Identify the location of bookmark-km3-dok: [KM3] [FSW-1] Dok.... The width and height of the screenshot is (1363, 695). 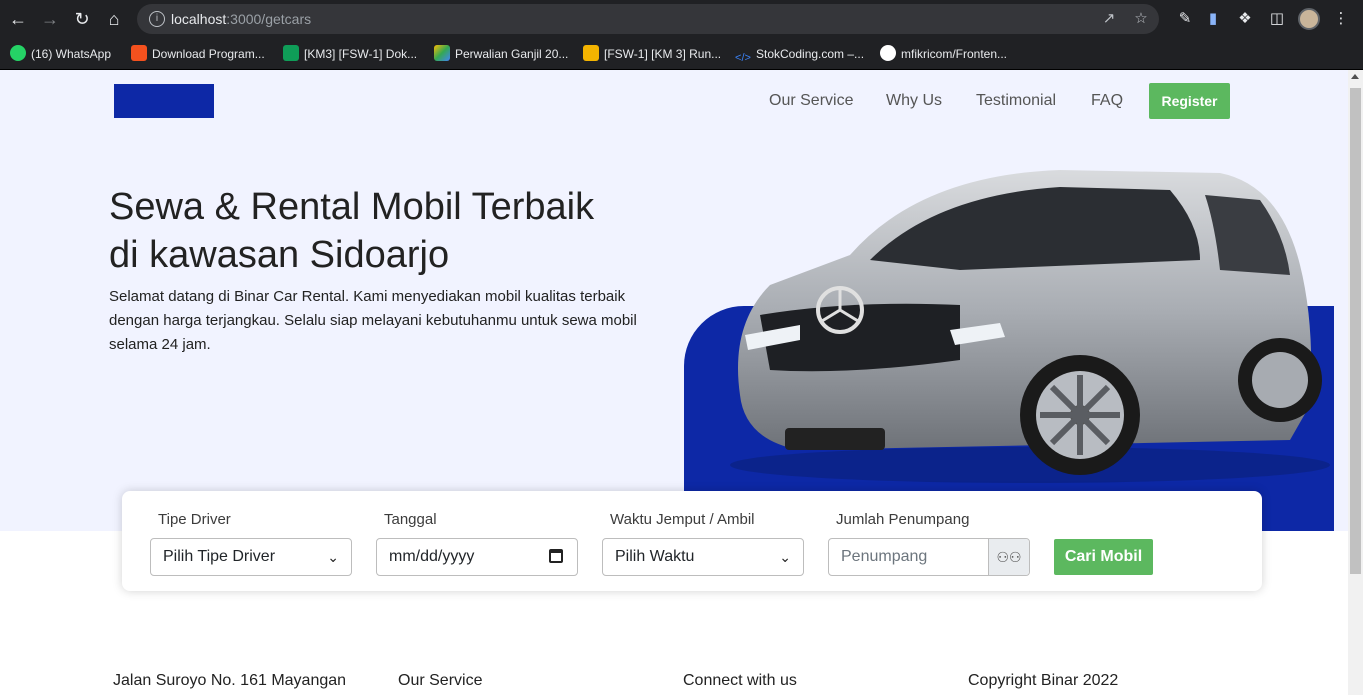
(350, 54).